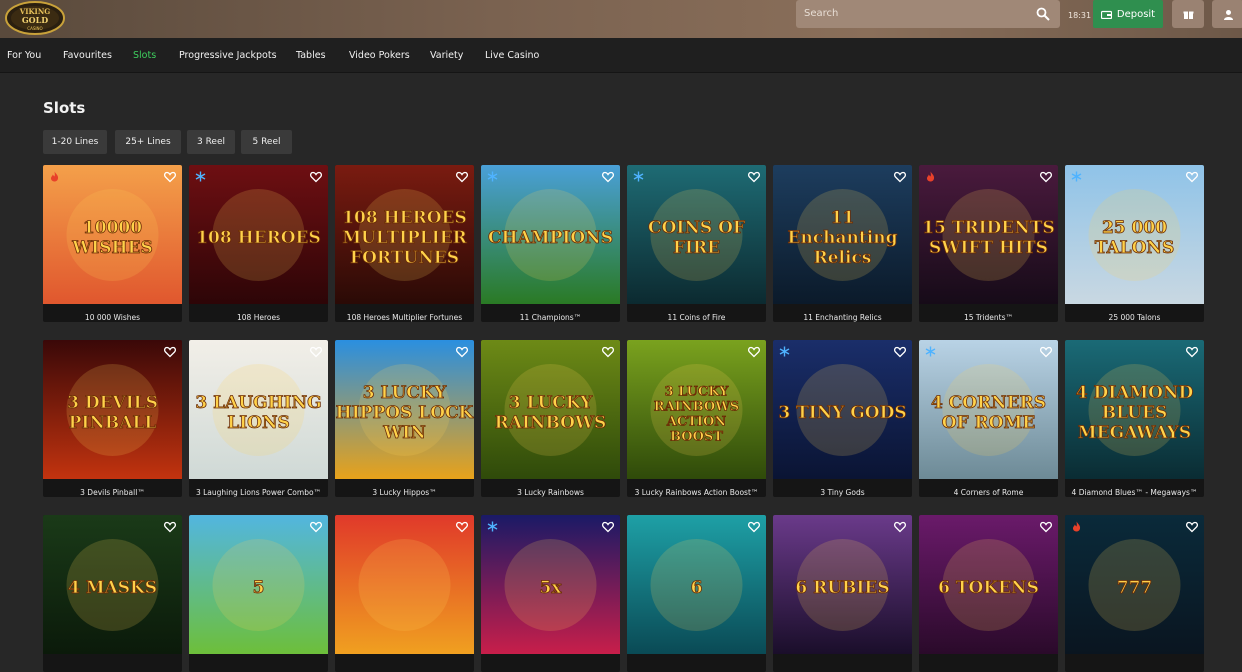 The image size is (1242, 672). I want to click on game-thumbnail: 3 LUCKY RAINBOWS ACTION BOOST, so click(696, 409).